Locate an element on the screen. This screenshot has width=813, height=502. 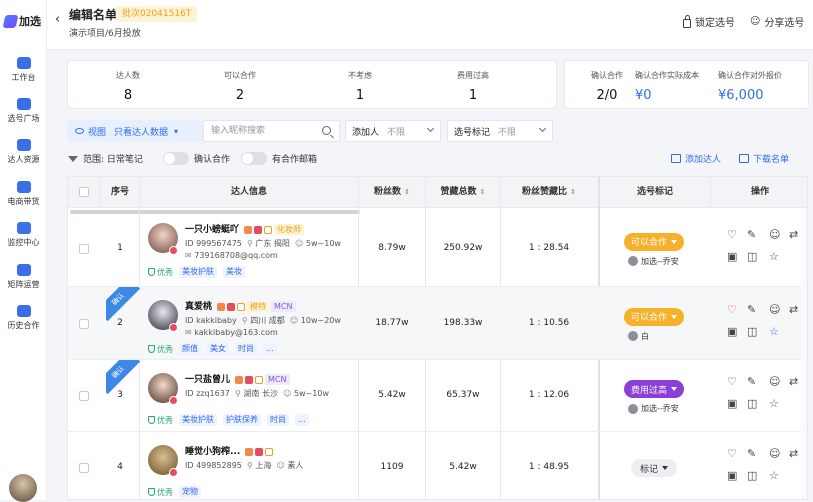
col-likes: 赞藏总数 ⇕ is located at coordinates (463, 192).